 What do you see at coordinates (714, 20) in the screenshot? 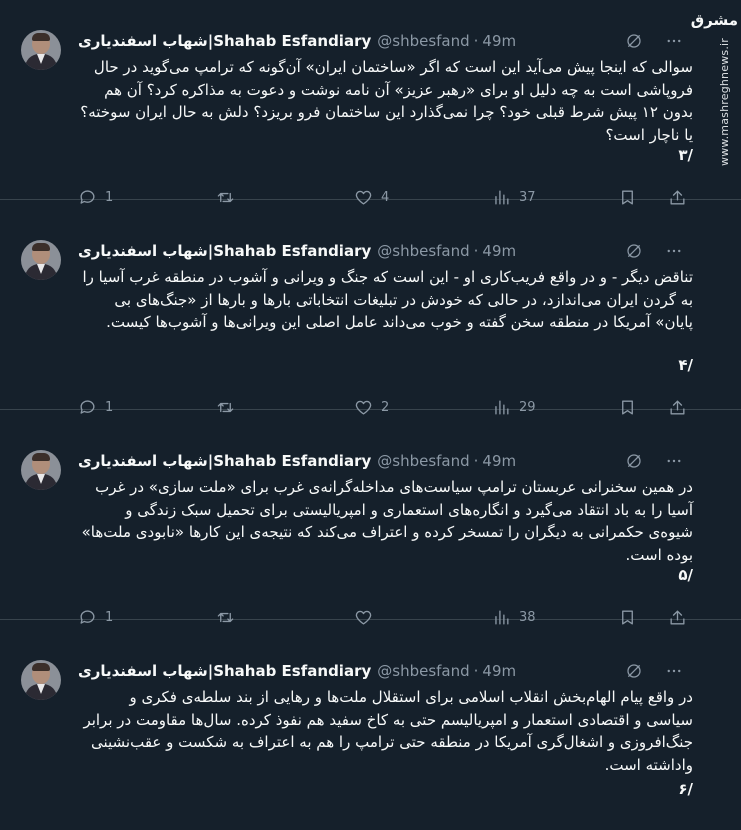
I see `watermark-logo: مشرق` at bounding box center [714, 20].